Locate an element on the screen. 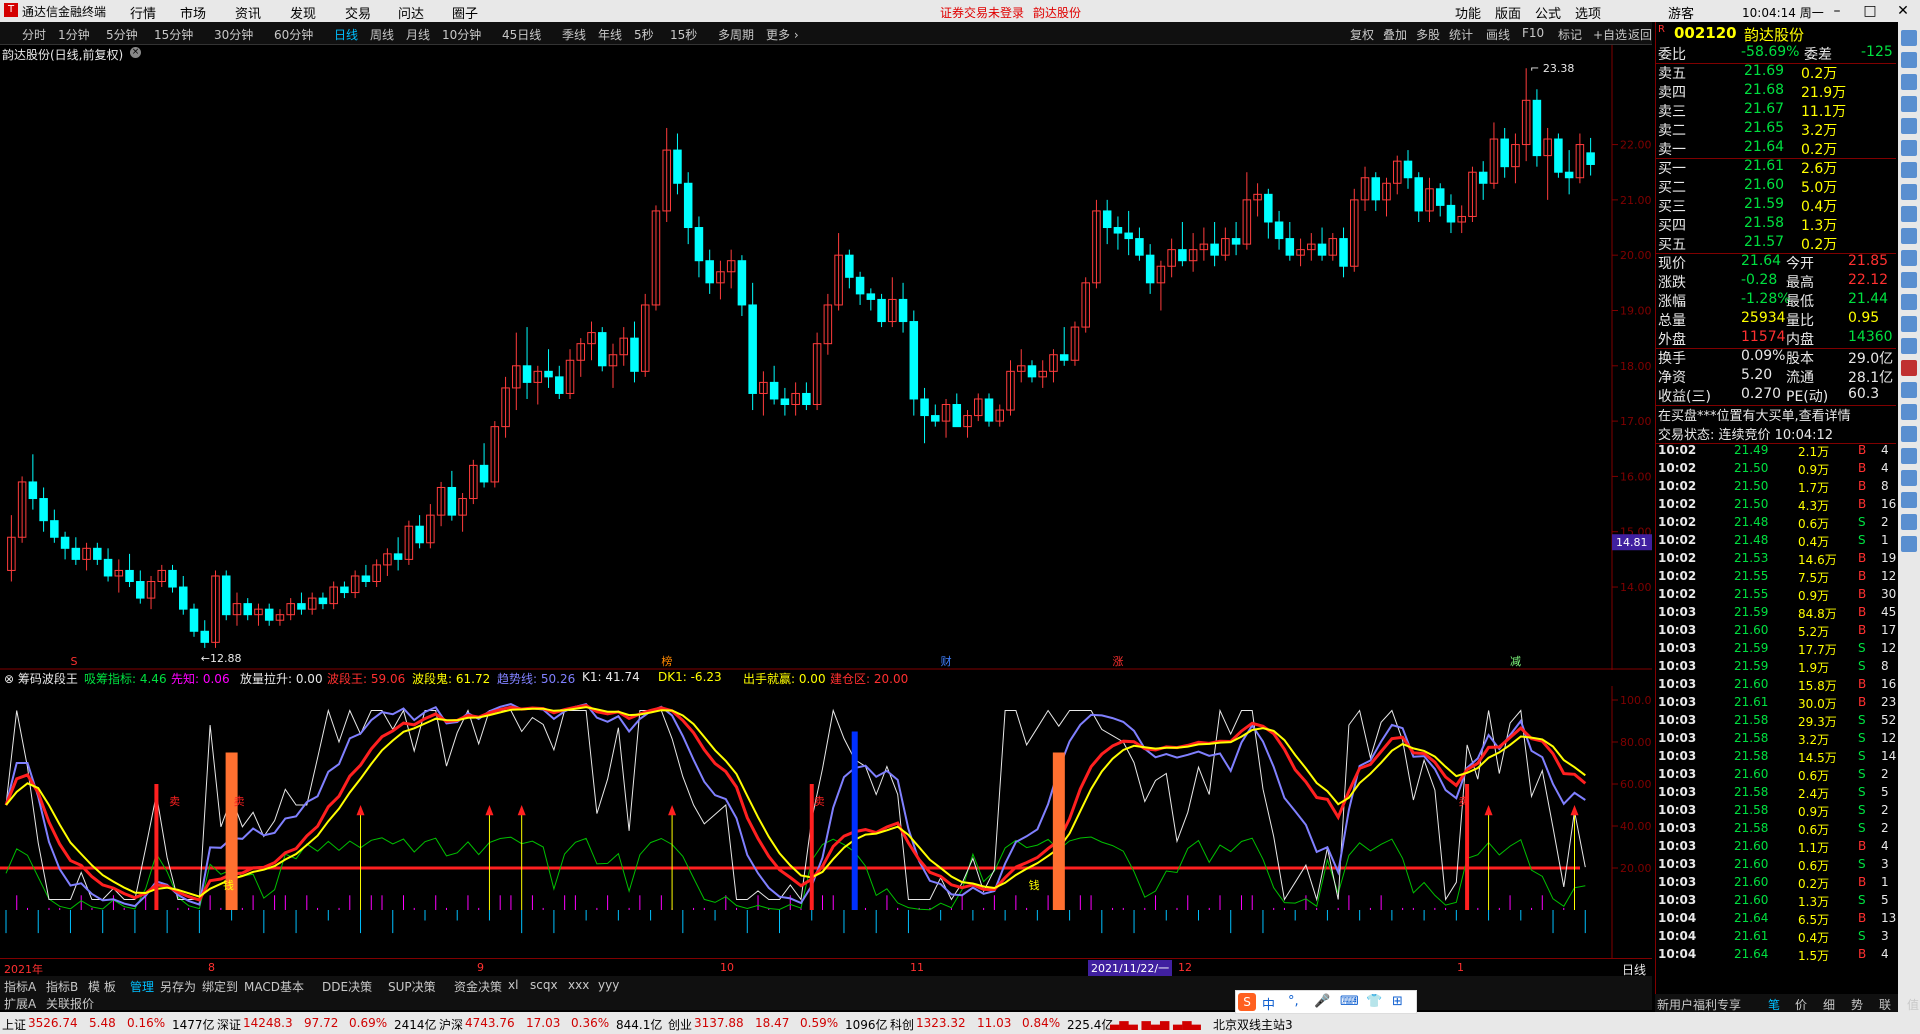 Image resolution: width=1920 pixels, height=1034 pixels. period-11: 季线 is located at coordinates (574, 34).